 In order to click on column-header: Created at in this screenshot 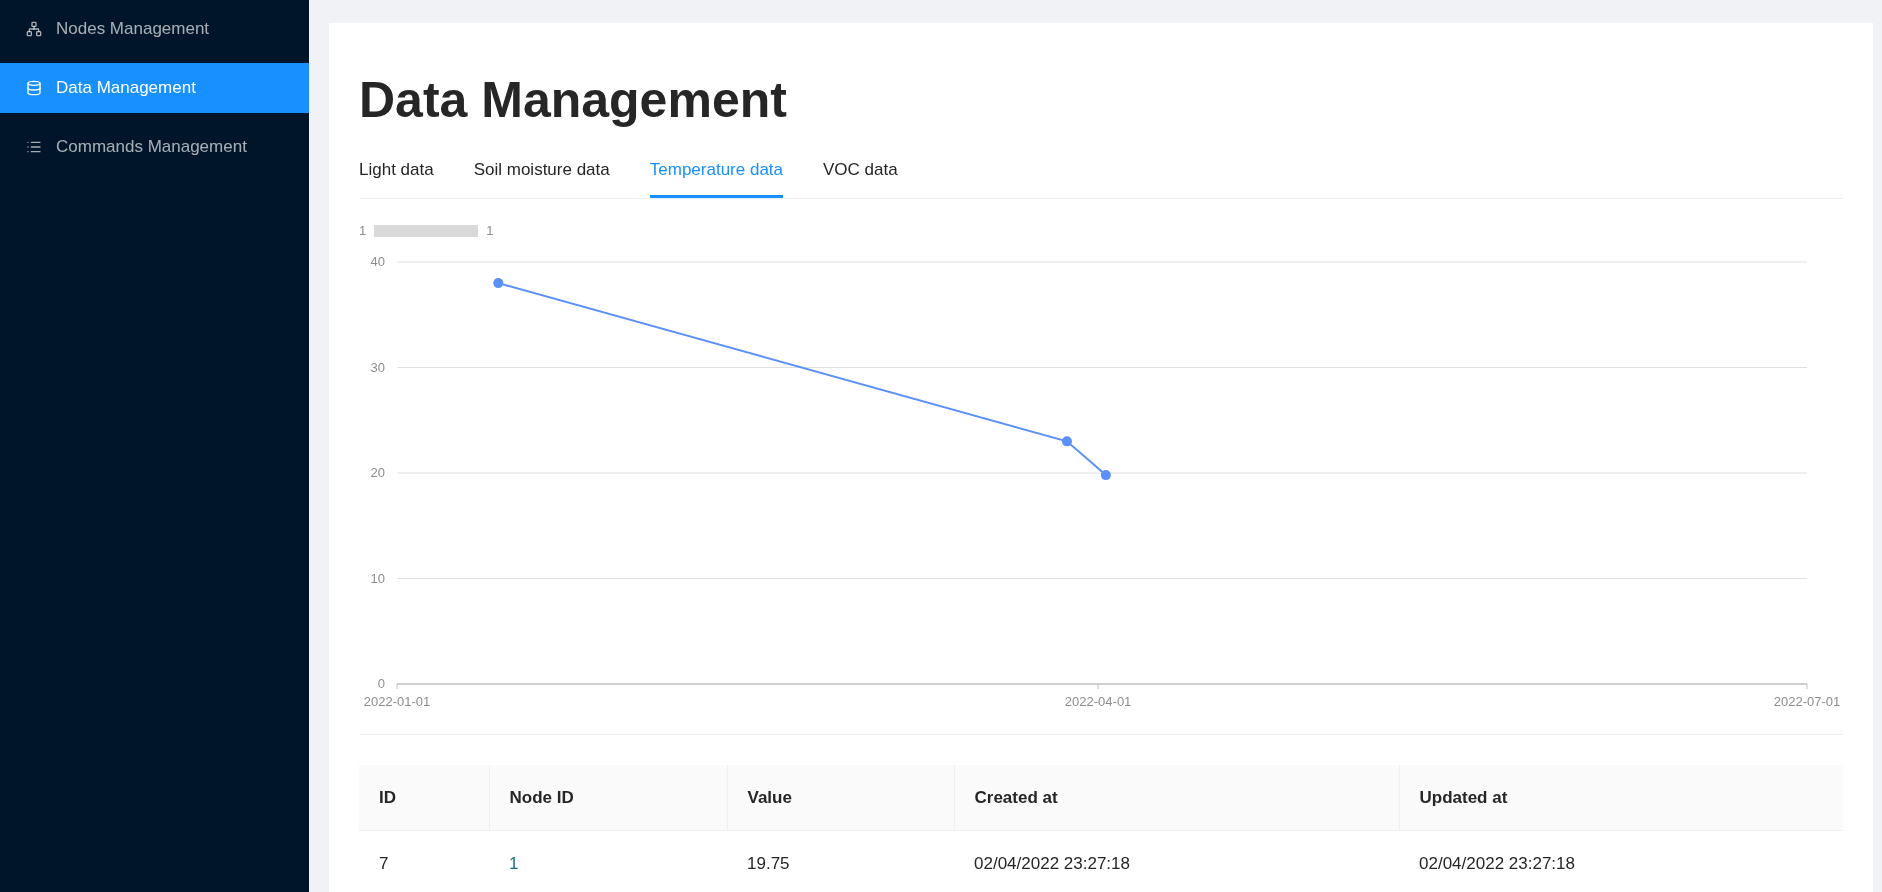, I will do `click(1176, 797)`.